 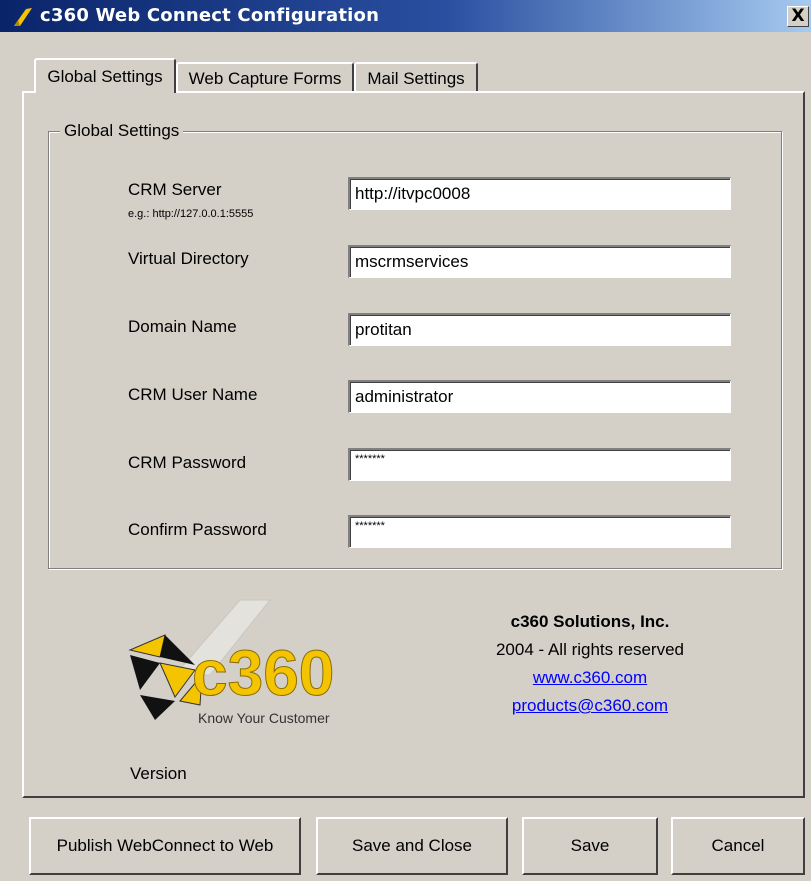 I want to click on virtual-directory-label: Virtual Directory, so click(x=188, y=258).